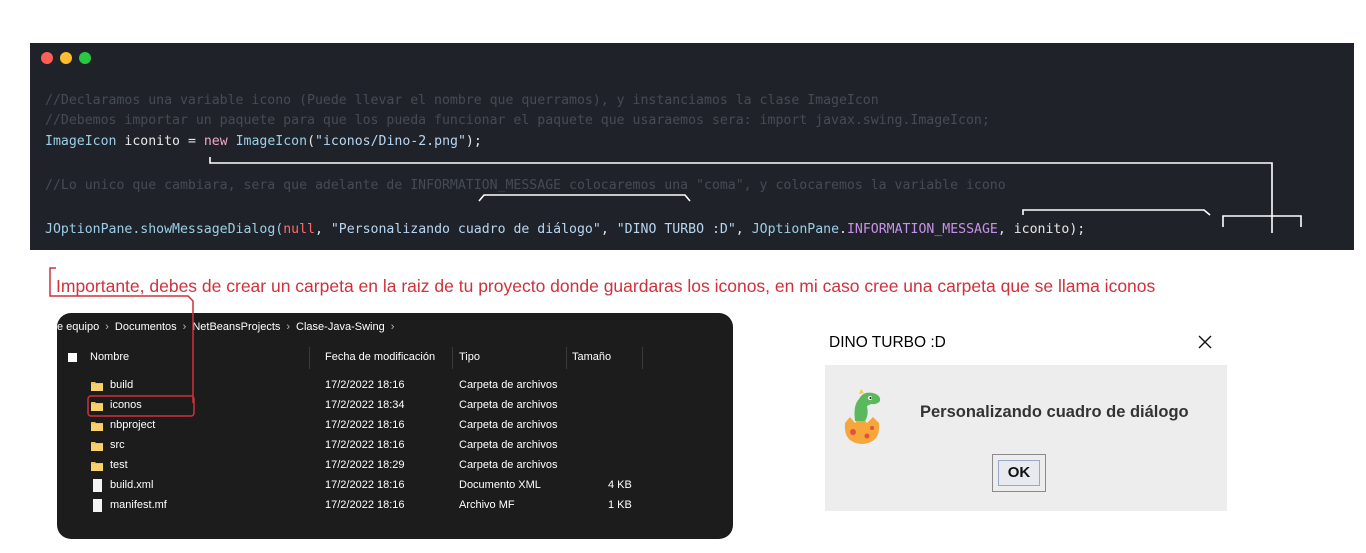 This screenshot has height=553, width=1366. I want to click on ok-button: OK, so click(1019, 473).